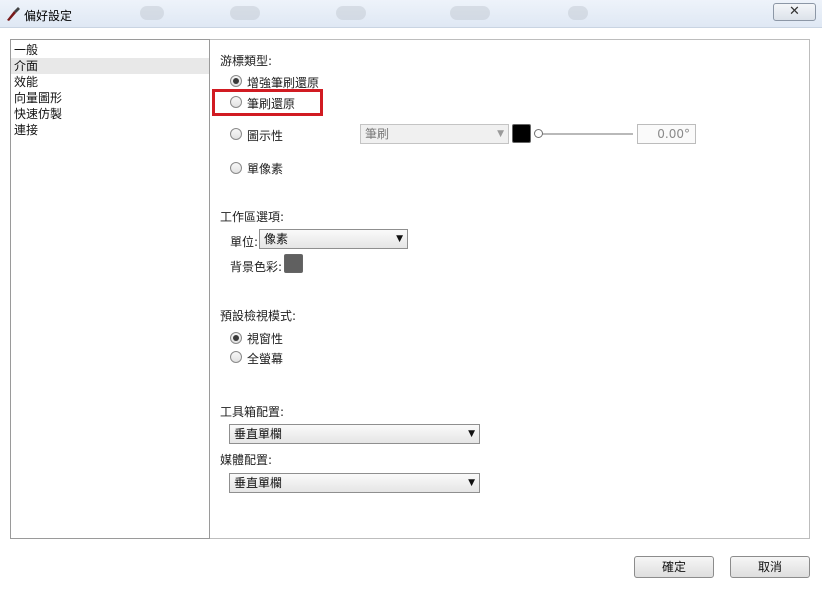  What do you see at coordinates (411, 14) in the screenshot?
I see `title-bar: 偏好設定 ✕` at bounding box center [411, 14].